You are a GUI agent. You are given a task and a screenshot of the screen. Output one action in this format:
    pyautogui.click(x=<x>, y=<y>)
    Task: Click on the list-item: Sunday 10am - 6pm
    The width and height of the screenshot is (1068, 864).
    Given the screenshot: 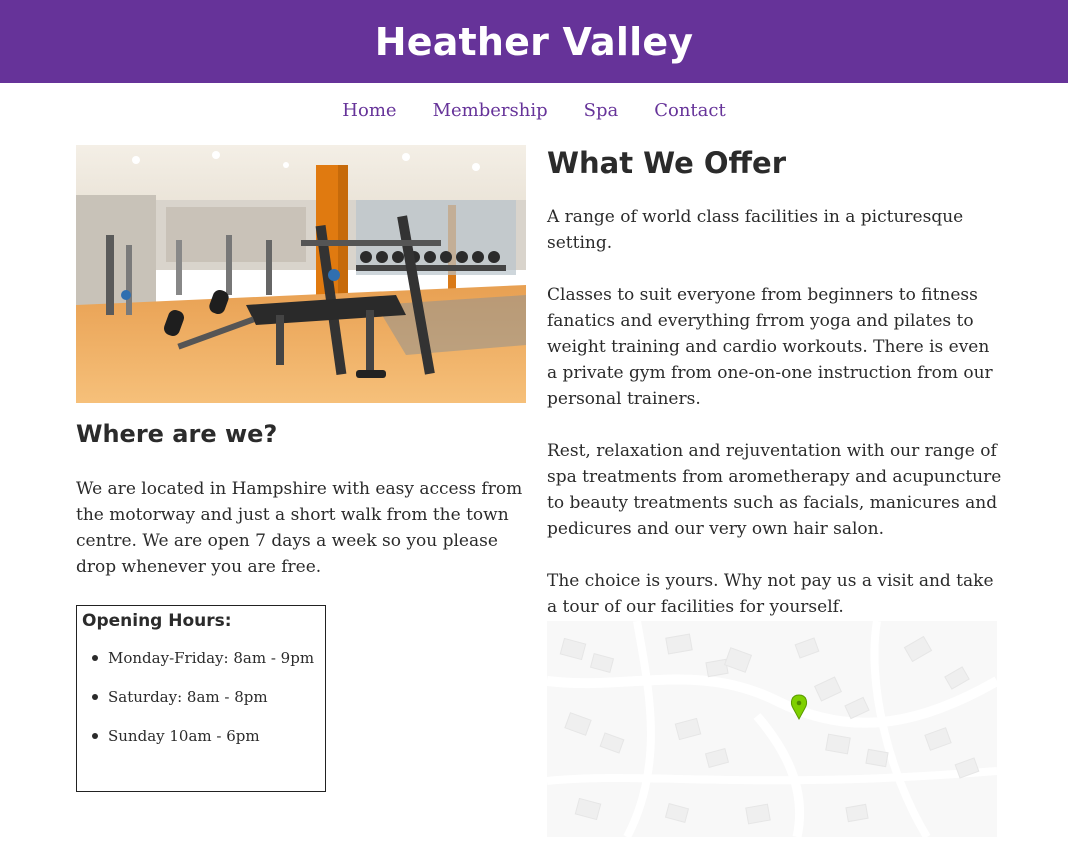 What is the action you would take?
    pyautogui.click(x=206, y=736)
    